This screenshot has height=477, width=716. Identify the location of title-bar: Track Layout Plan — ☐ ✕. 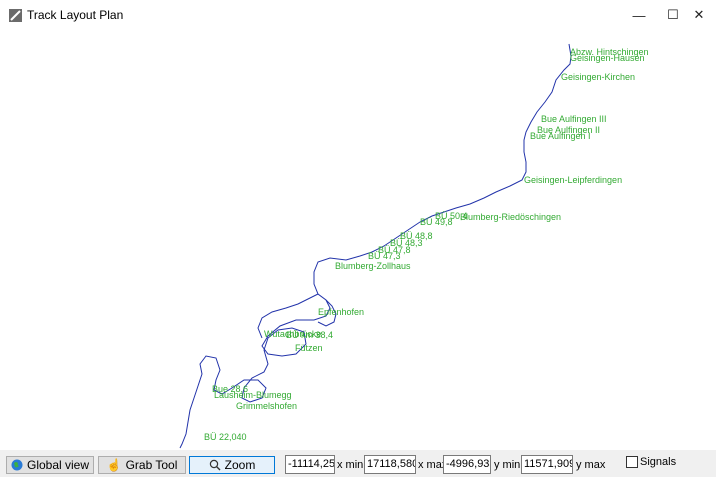
(358, 15).